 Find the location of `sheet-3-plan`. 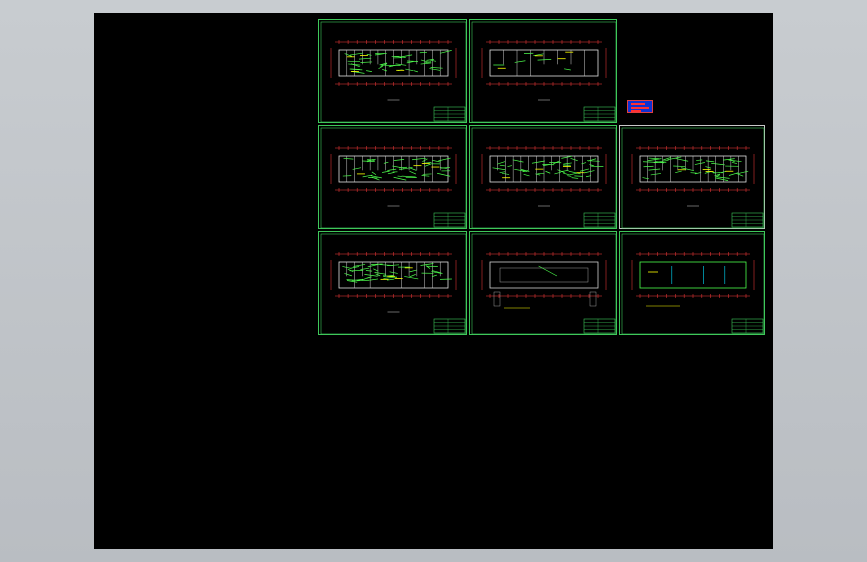

sheet-3-plan is located at coordinates (393, 178).